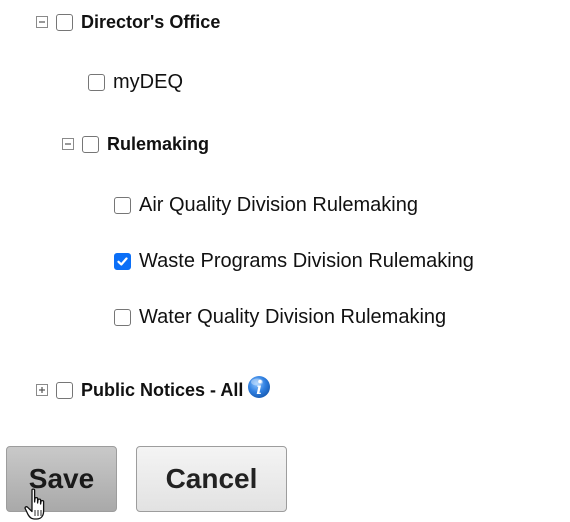  What do you see at coordinates (259, 387) in the screenshot?
I see `info-icon` at bounding box center [259, 387].